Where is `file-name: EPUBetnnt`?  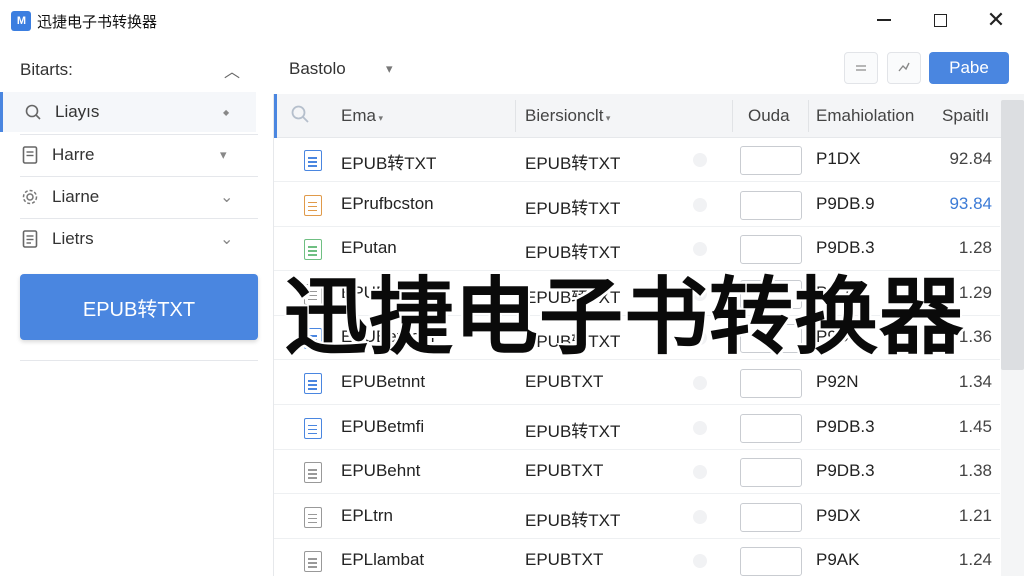 file-name: EPUBetnnt is located at coordinates (383, 381).